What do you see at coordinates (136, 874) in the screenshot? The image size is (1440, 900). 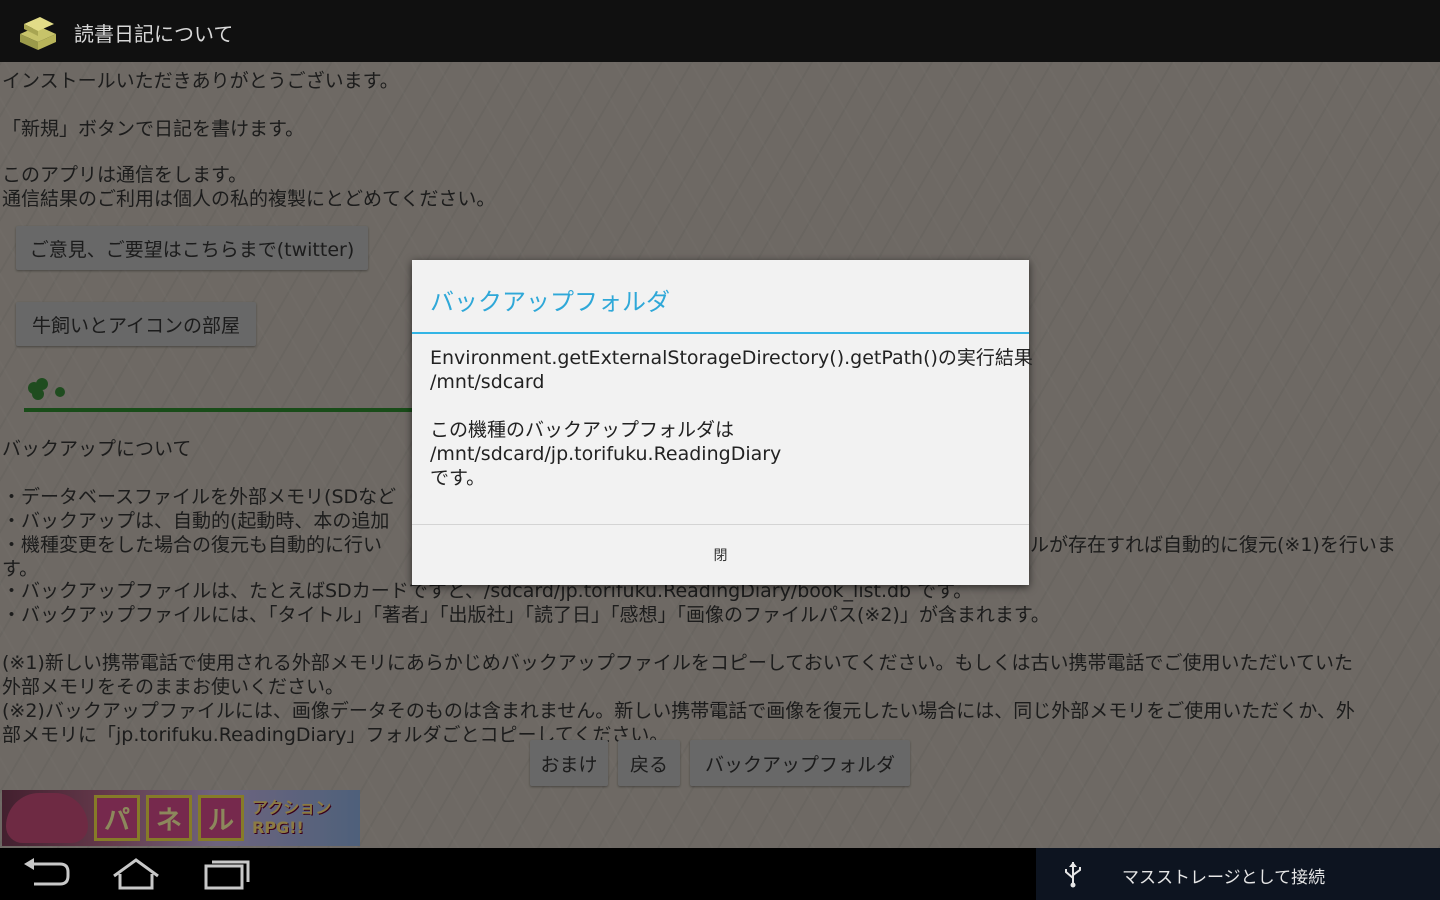 I see `home-icon` at bounding box center [136, 874].